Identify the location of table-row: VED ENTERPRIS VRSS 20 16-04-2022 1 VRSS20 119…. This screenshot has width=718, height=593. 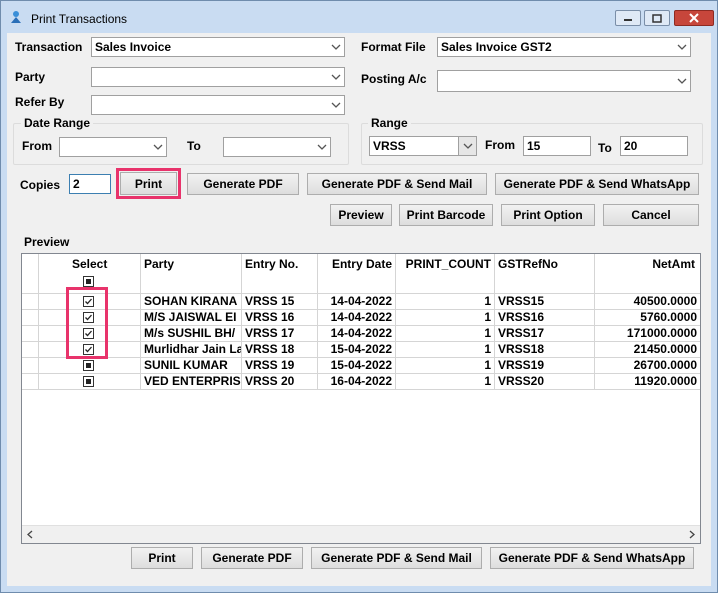
(361, 382).